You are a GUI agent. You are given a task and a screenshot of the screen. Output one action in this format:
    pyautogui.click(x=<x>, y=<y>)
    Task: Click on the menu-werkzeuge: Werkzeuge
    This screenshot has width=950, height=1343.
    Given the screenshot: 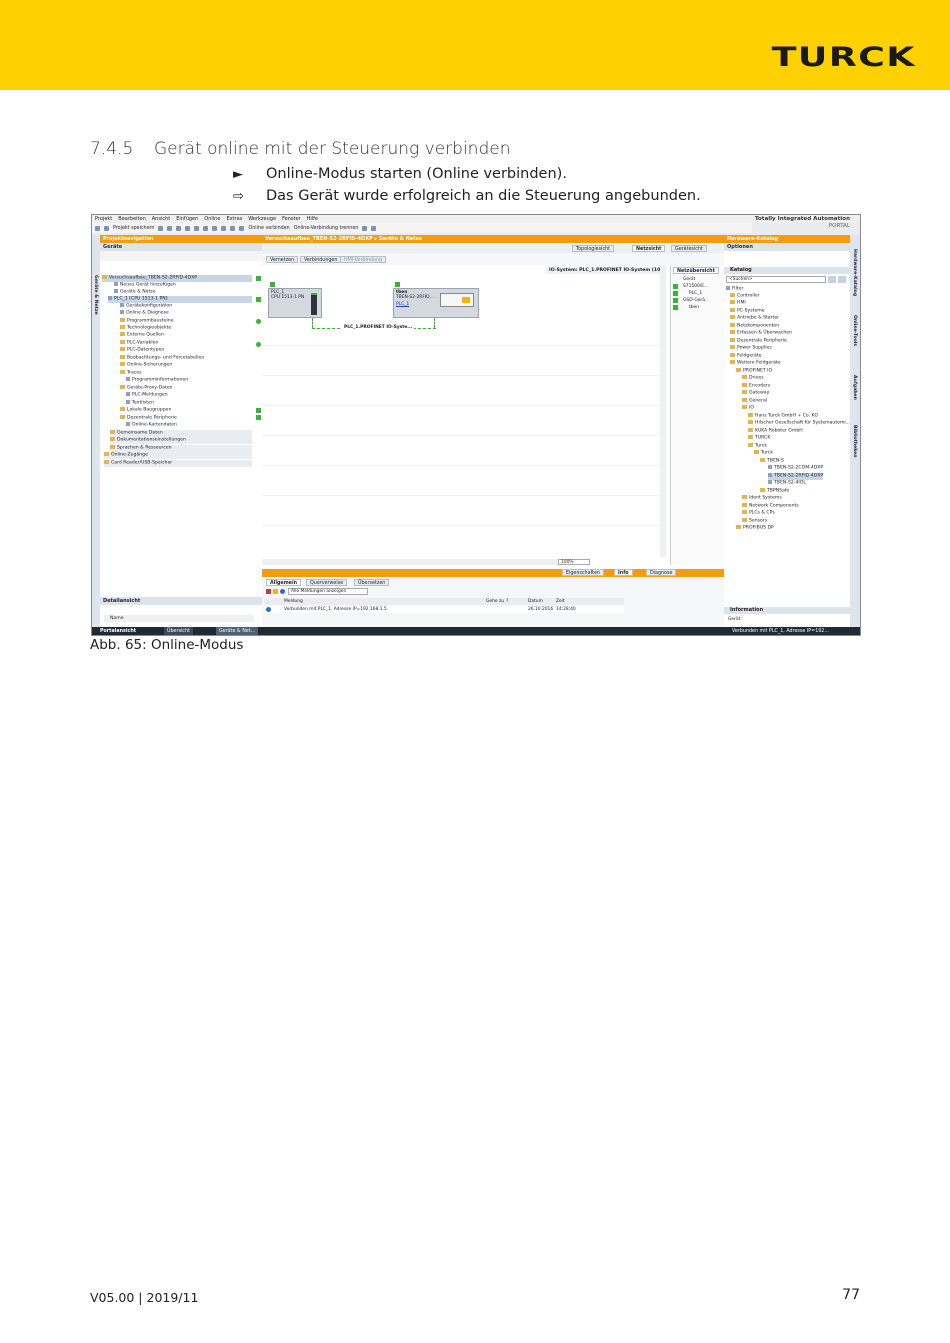 What is the action you would take?
    pyautogui.click(x=262, y=219)
    